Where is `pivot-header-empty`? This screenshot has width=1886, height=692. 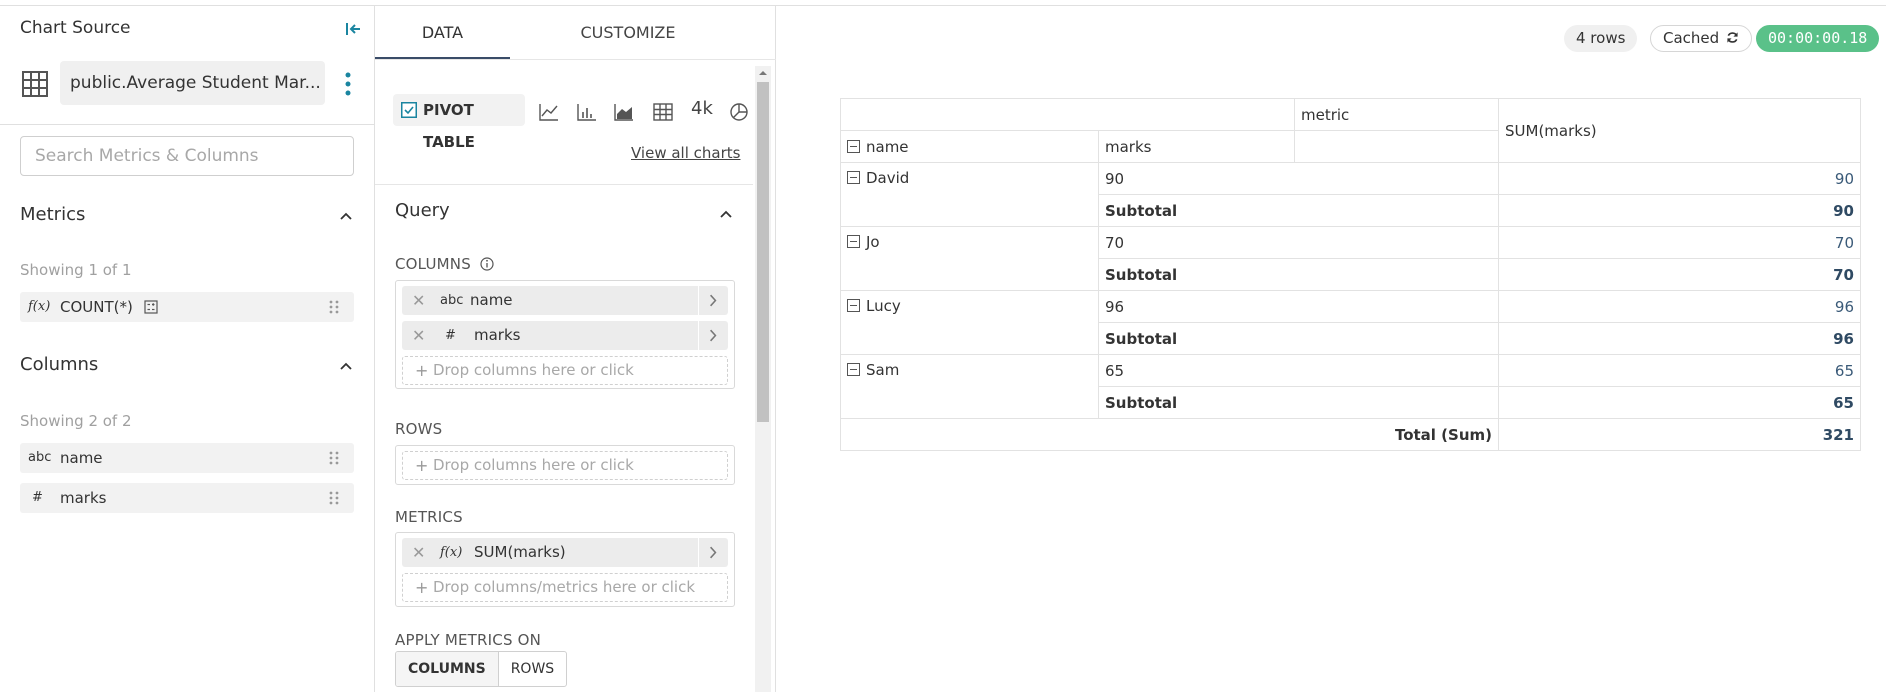 pivot-header-empty is located at coordinates (1067, 114).